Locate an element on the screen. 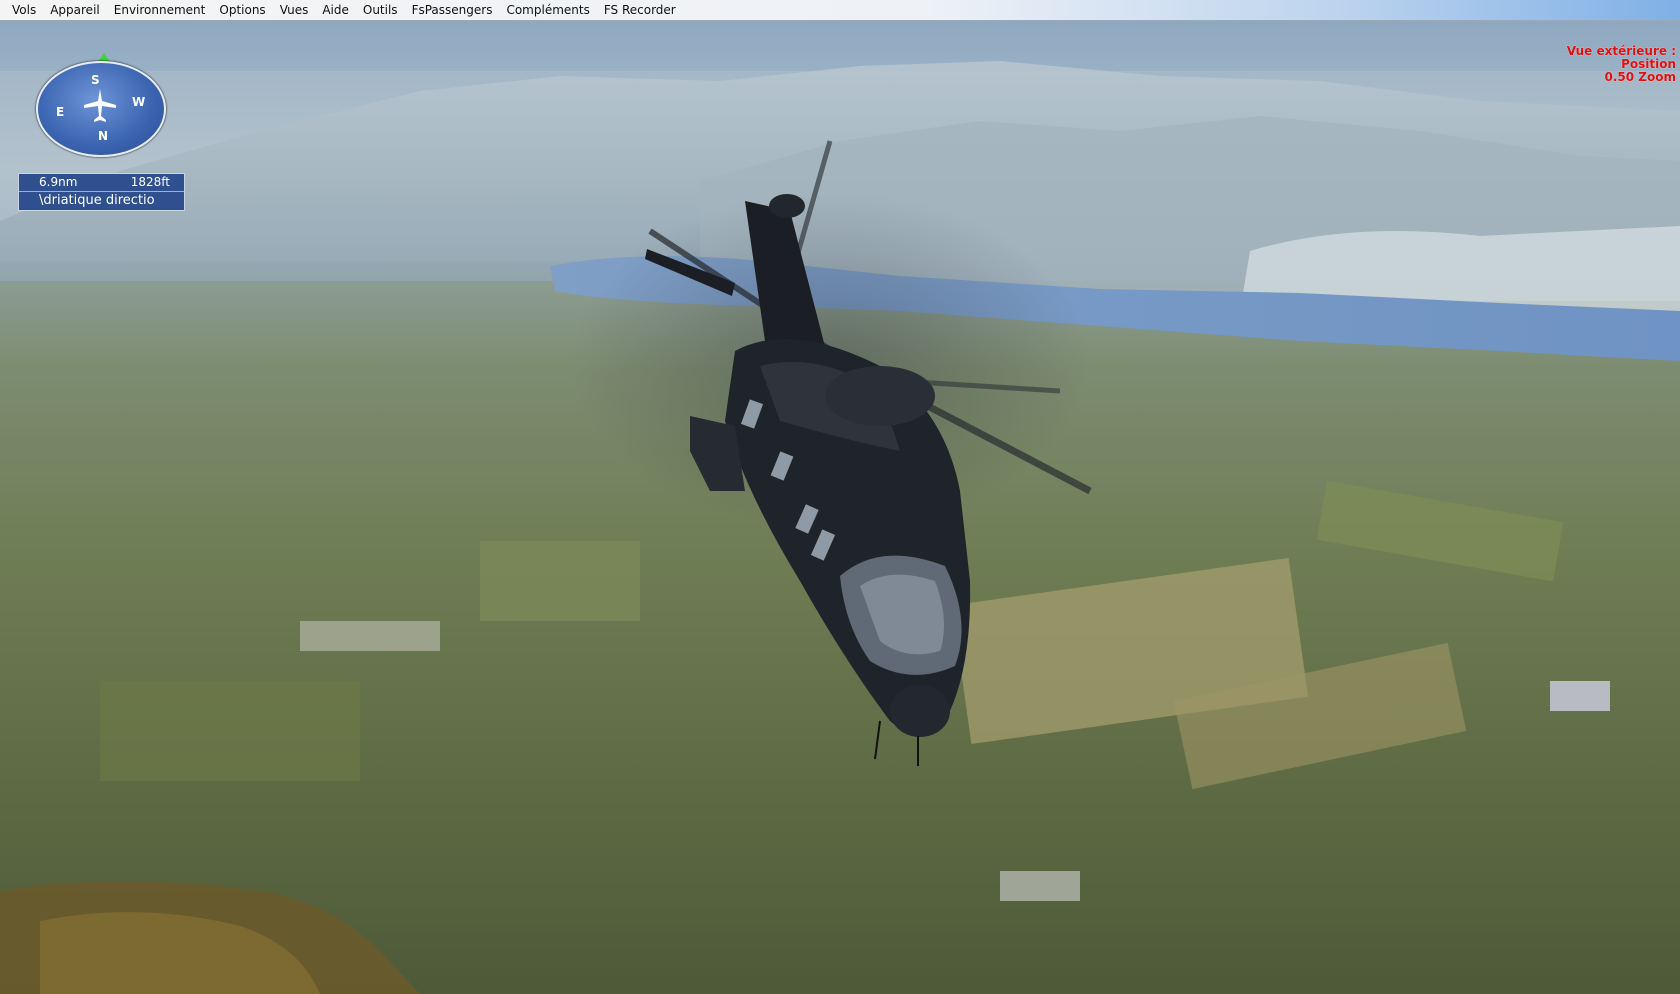 Image resolution: width=1680 pixels, height=994 pixels. destination-readout: \driatique directio is located at coordinates (101, 200).